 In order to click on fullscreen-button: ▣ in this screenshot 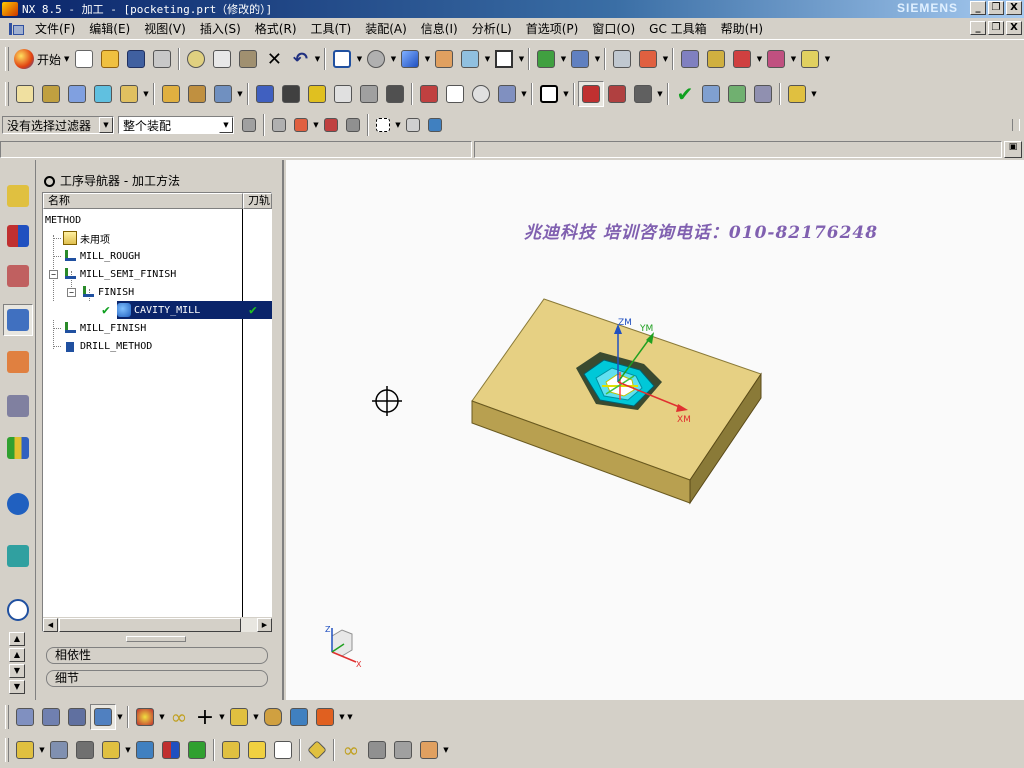, I will do `click(1013, 149)`.